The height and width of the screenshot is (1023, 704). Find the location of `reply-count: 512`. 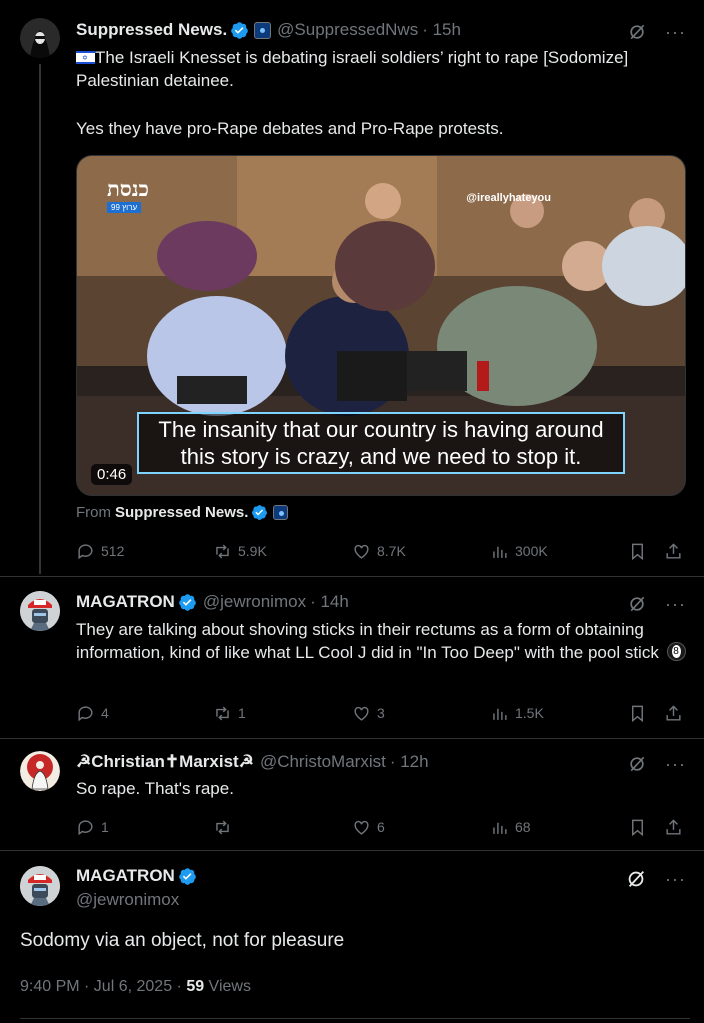

reply-count: 512 is located at coordinates (113, 551).